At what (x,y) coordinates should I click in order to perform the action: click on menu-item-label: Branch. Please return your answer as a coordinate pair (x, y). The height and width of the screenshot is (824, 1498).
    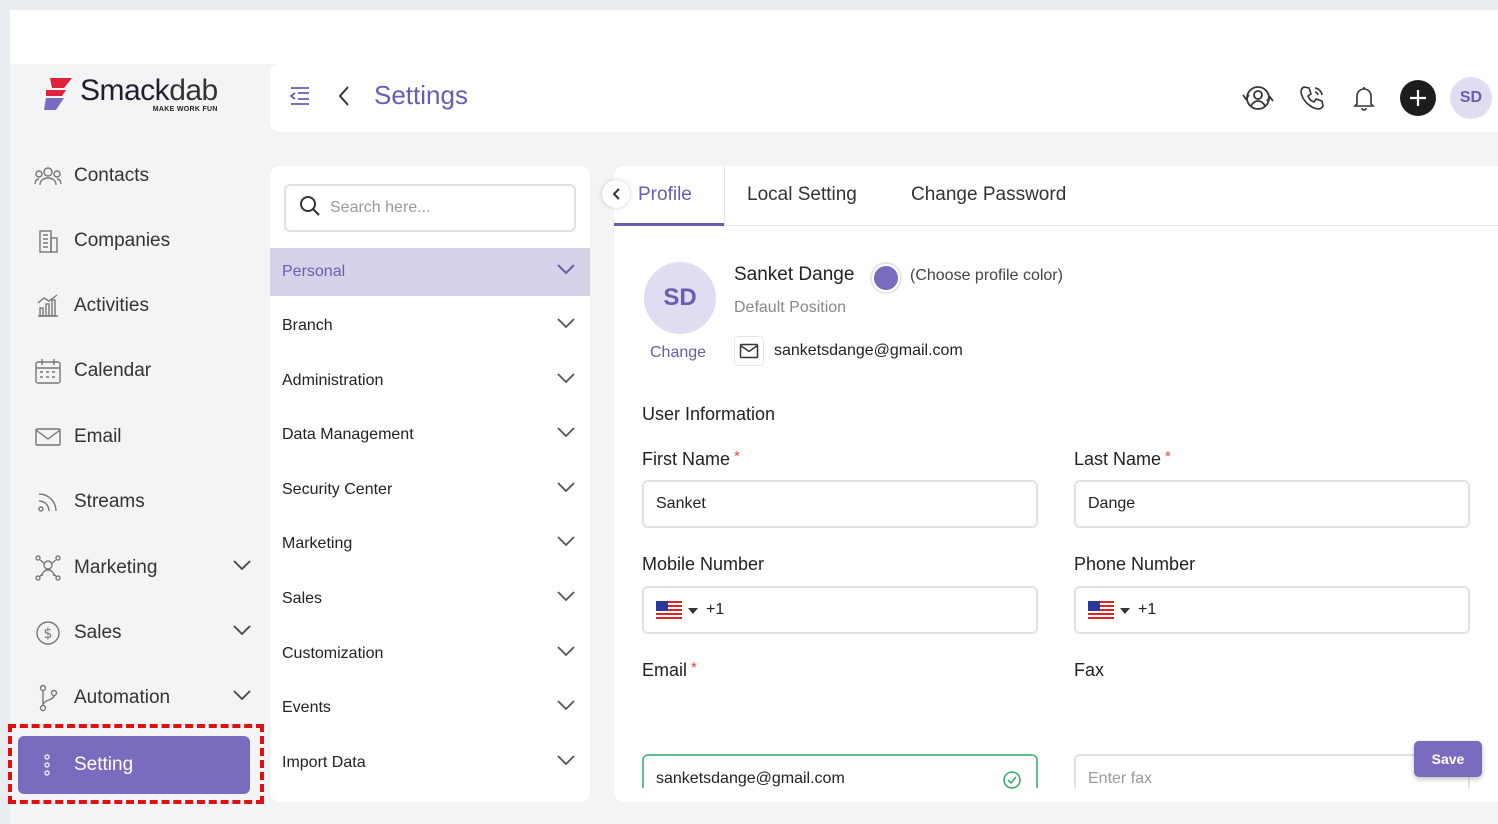
    Looking at the image, I should click on (307, 325).